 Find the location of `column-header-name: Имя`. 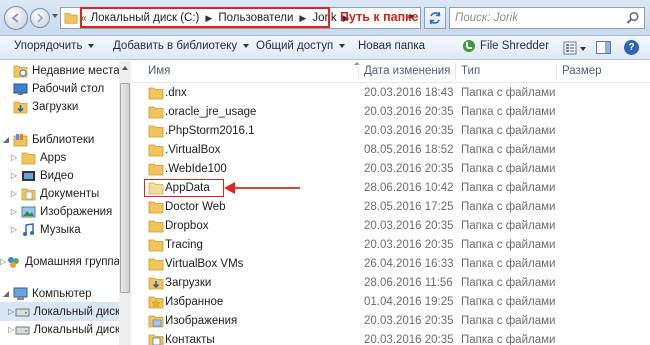

column-header-name: Имя is located at coordinates (159, 71).